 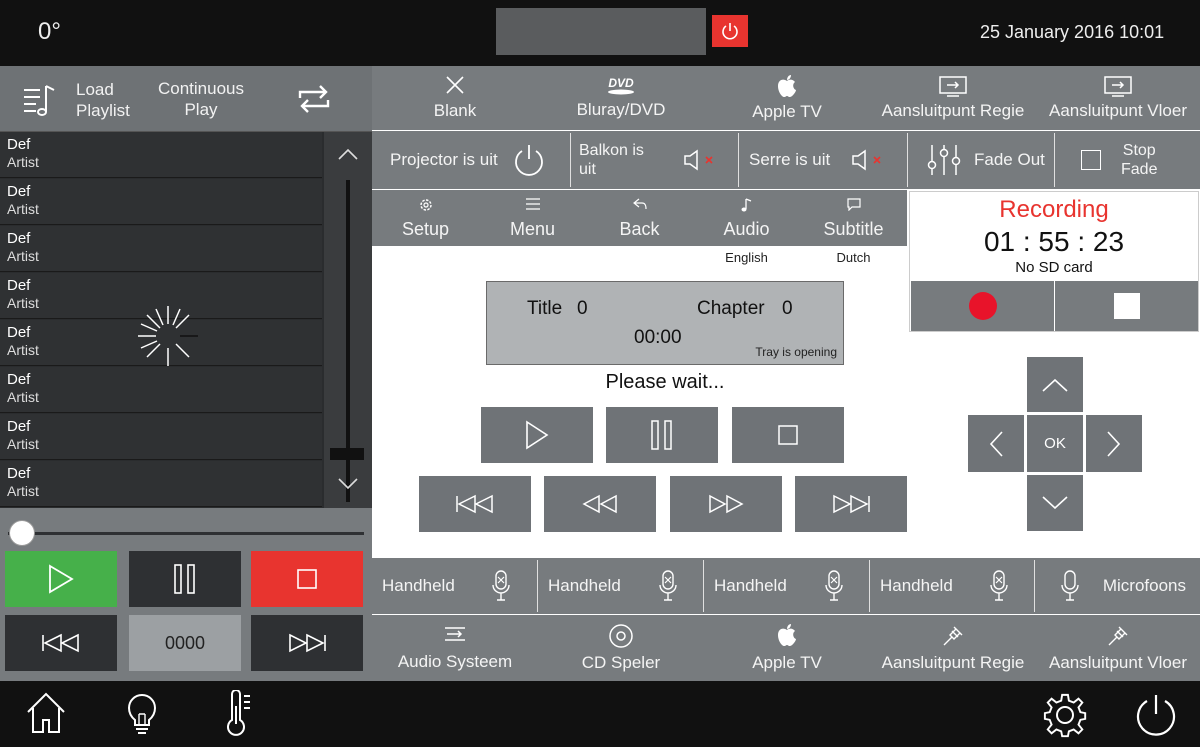 What do you see at coordinates (201, 99) in the screenshot?
I see `continuous-play-button: Continuous Play` at bounding box center [201, 99].